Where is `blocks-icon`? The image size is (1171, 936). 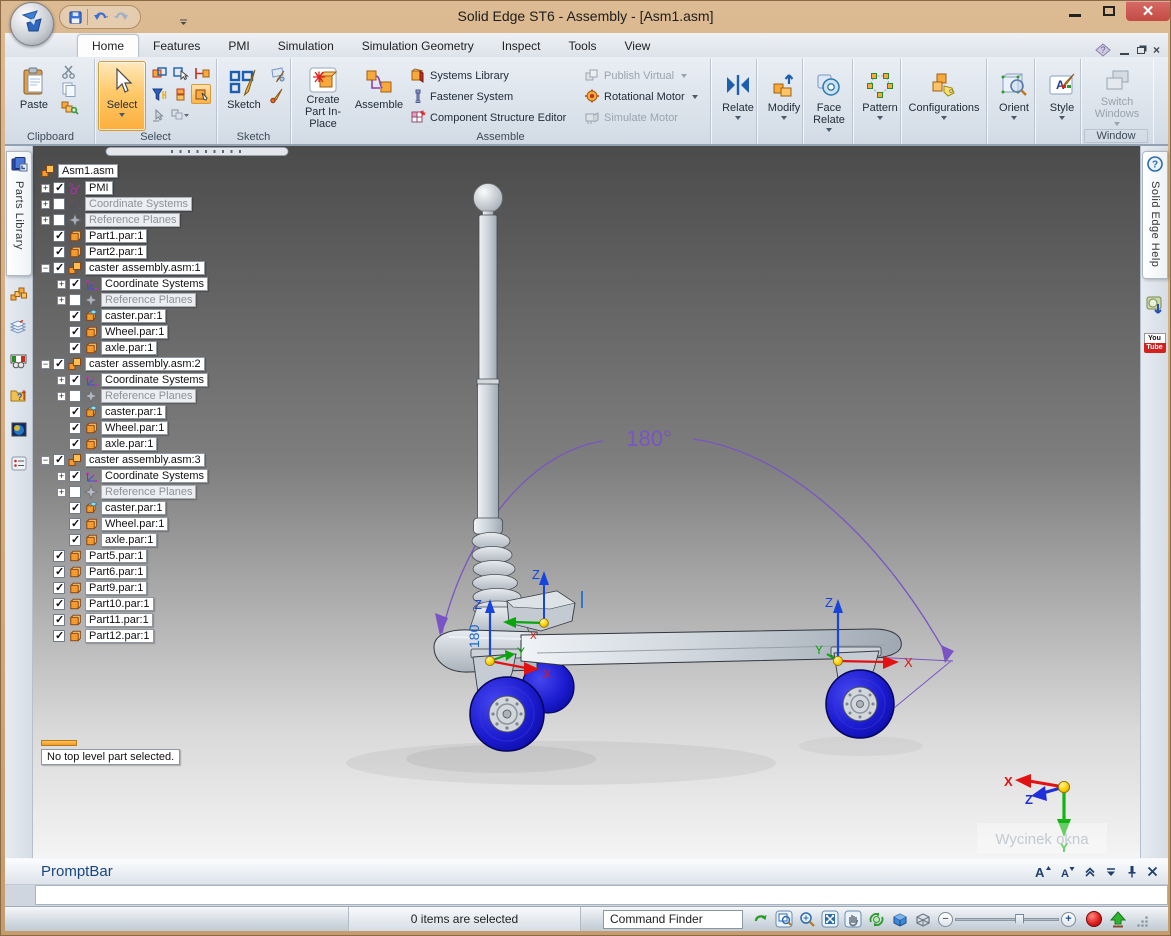
blocks-icon is located at coordinates (18, 296).